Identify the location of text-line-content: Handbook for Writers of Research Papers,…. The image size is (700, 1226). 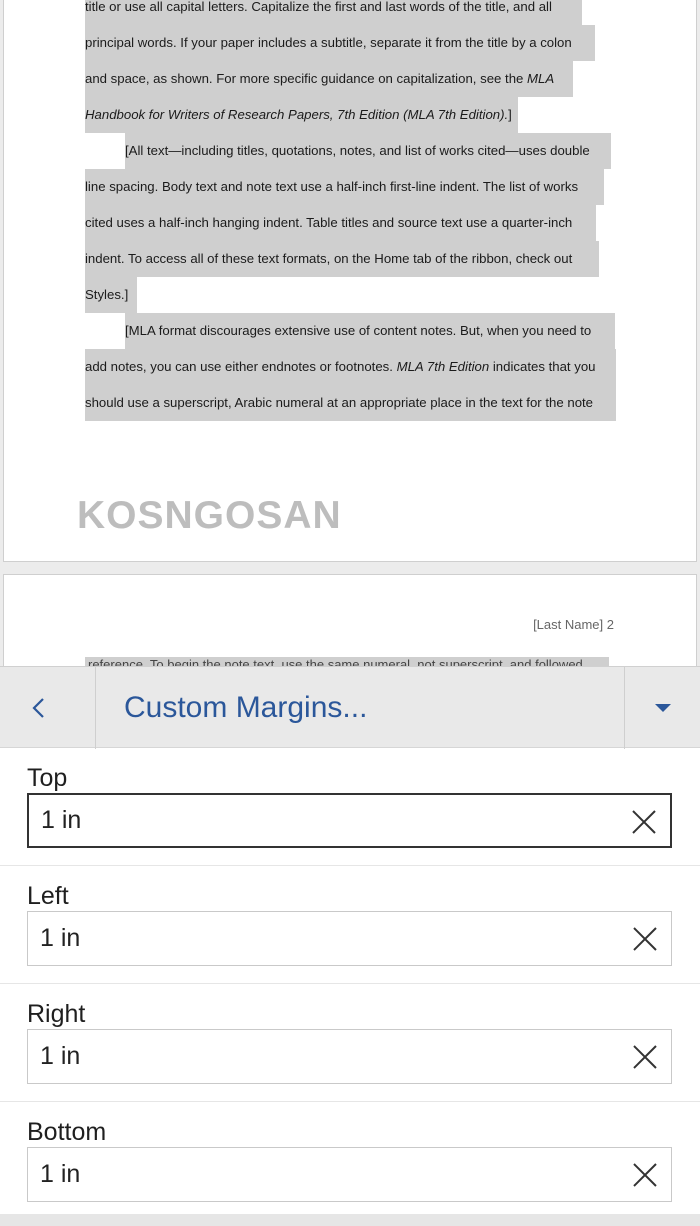
(298, 114).